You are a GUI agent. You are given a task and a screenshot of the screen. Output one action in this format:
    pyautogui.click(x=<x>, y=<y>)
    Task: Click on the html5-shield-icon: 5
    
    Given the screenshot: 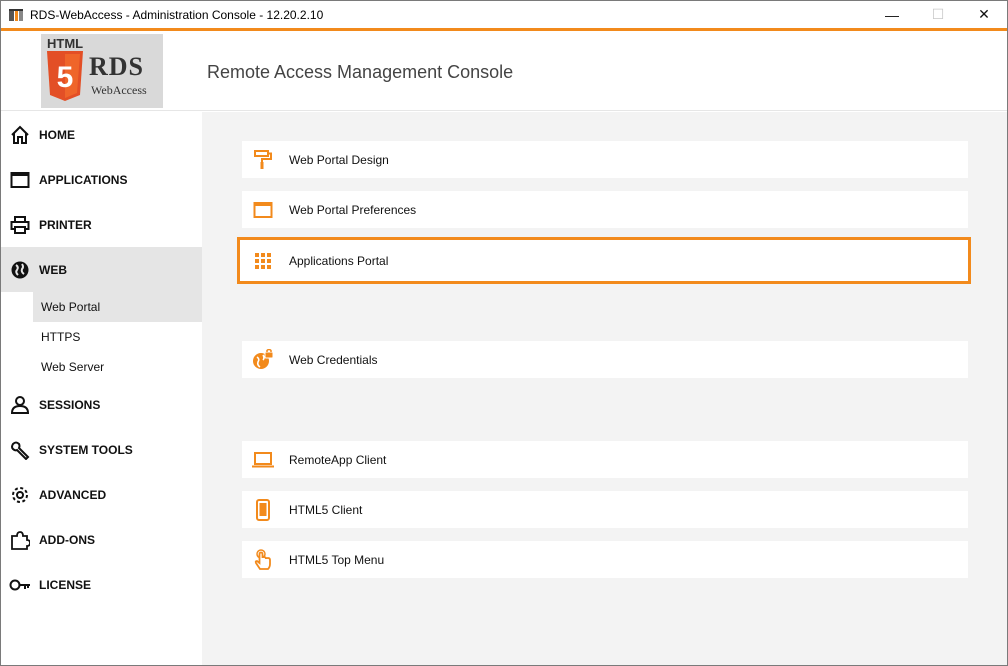 What is the action you would take?
    pyautogui.click(x=65, y=76)
    